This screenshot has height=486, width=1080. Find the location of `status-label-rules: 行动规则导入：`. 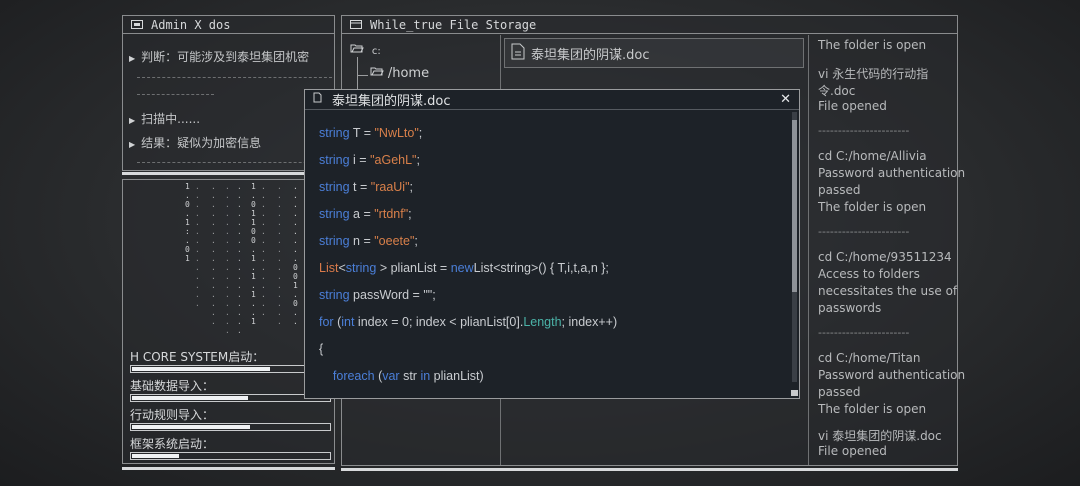

status-label-rules: 行动规则导入： is located at coordinates (172, 415).